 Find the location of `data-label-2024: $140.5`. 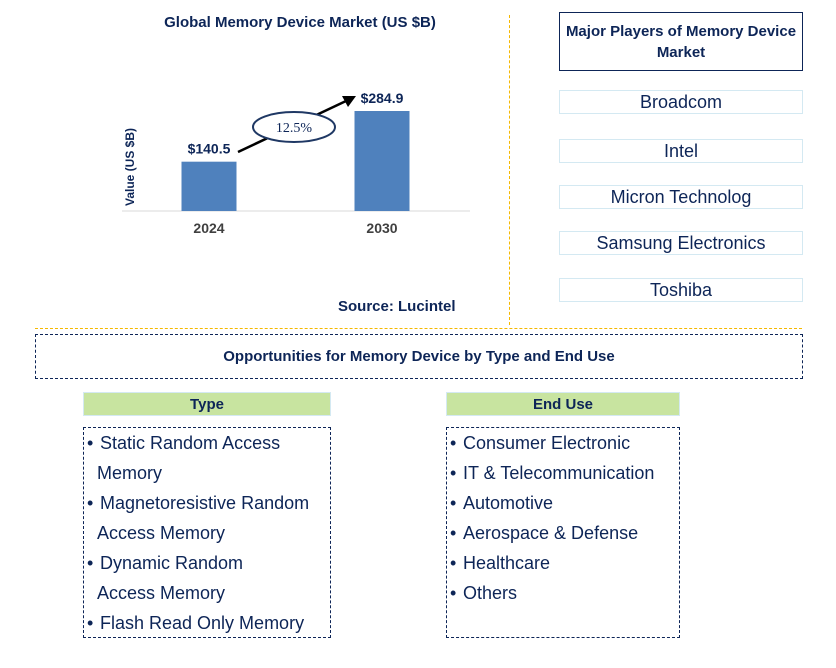

data-label-2024: $140.5 is located at coordinates (209, 149).